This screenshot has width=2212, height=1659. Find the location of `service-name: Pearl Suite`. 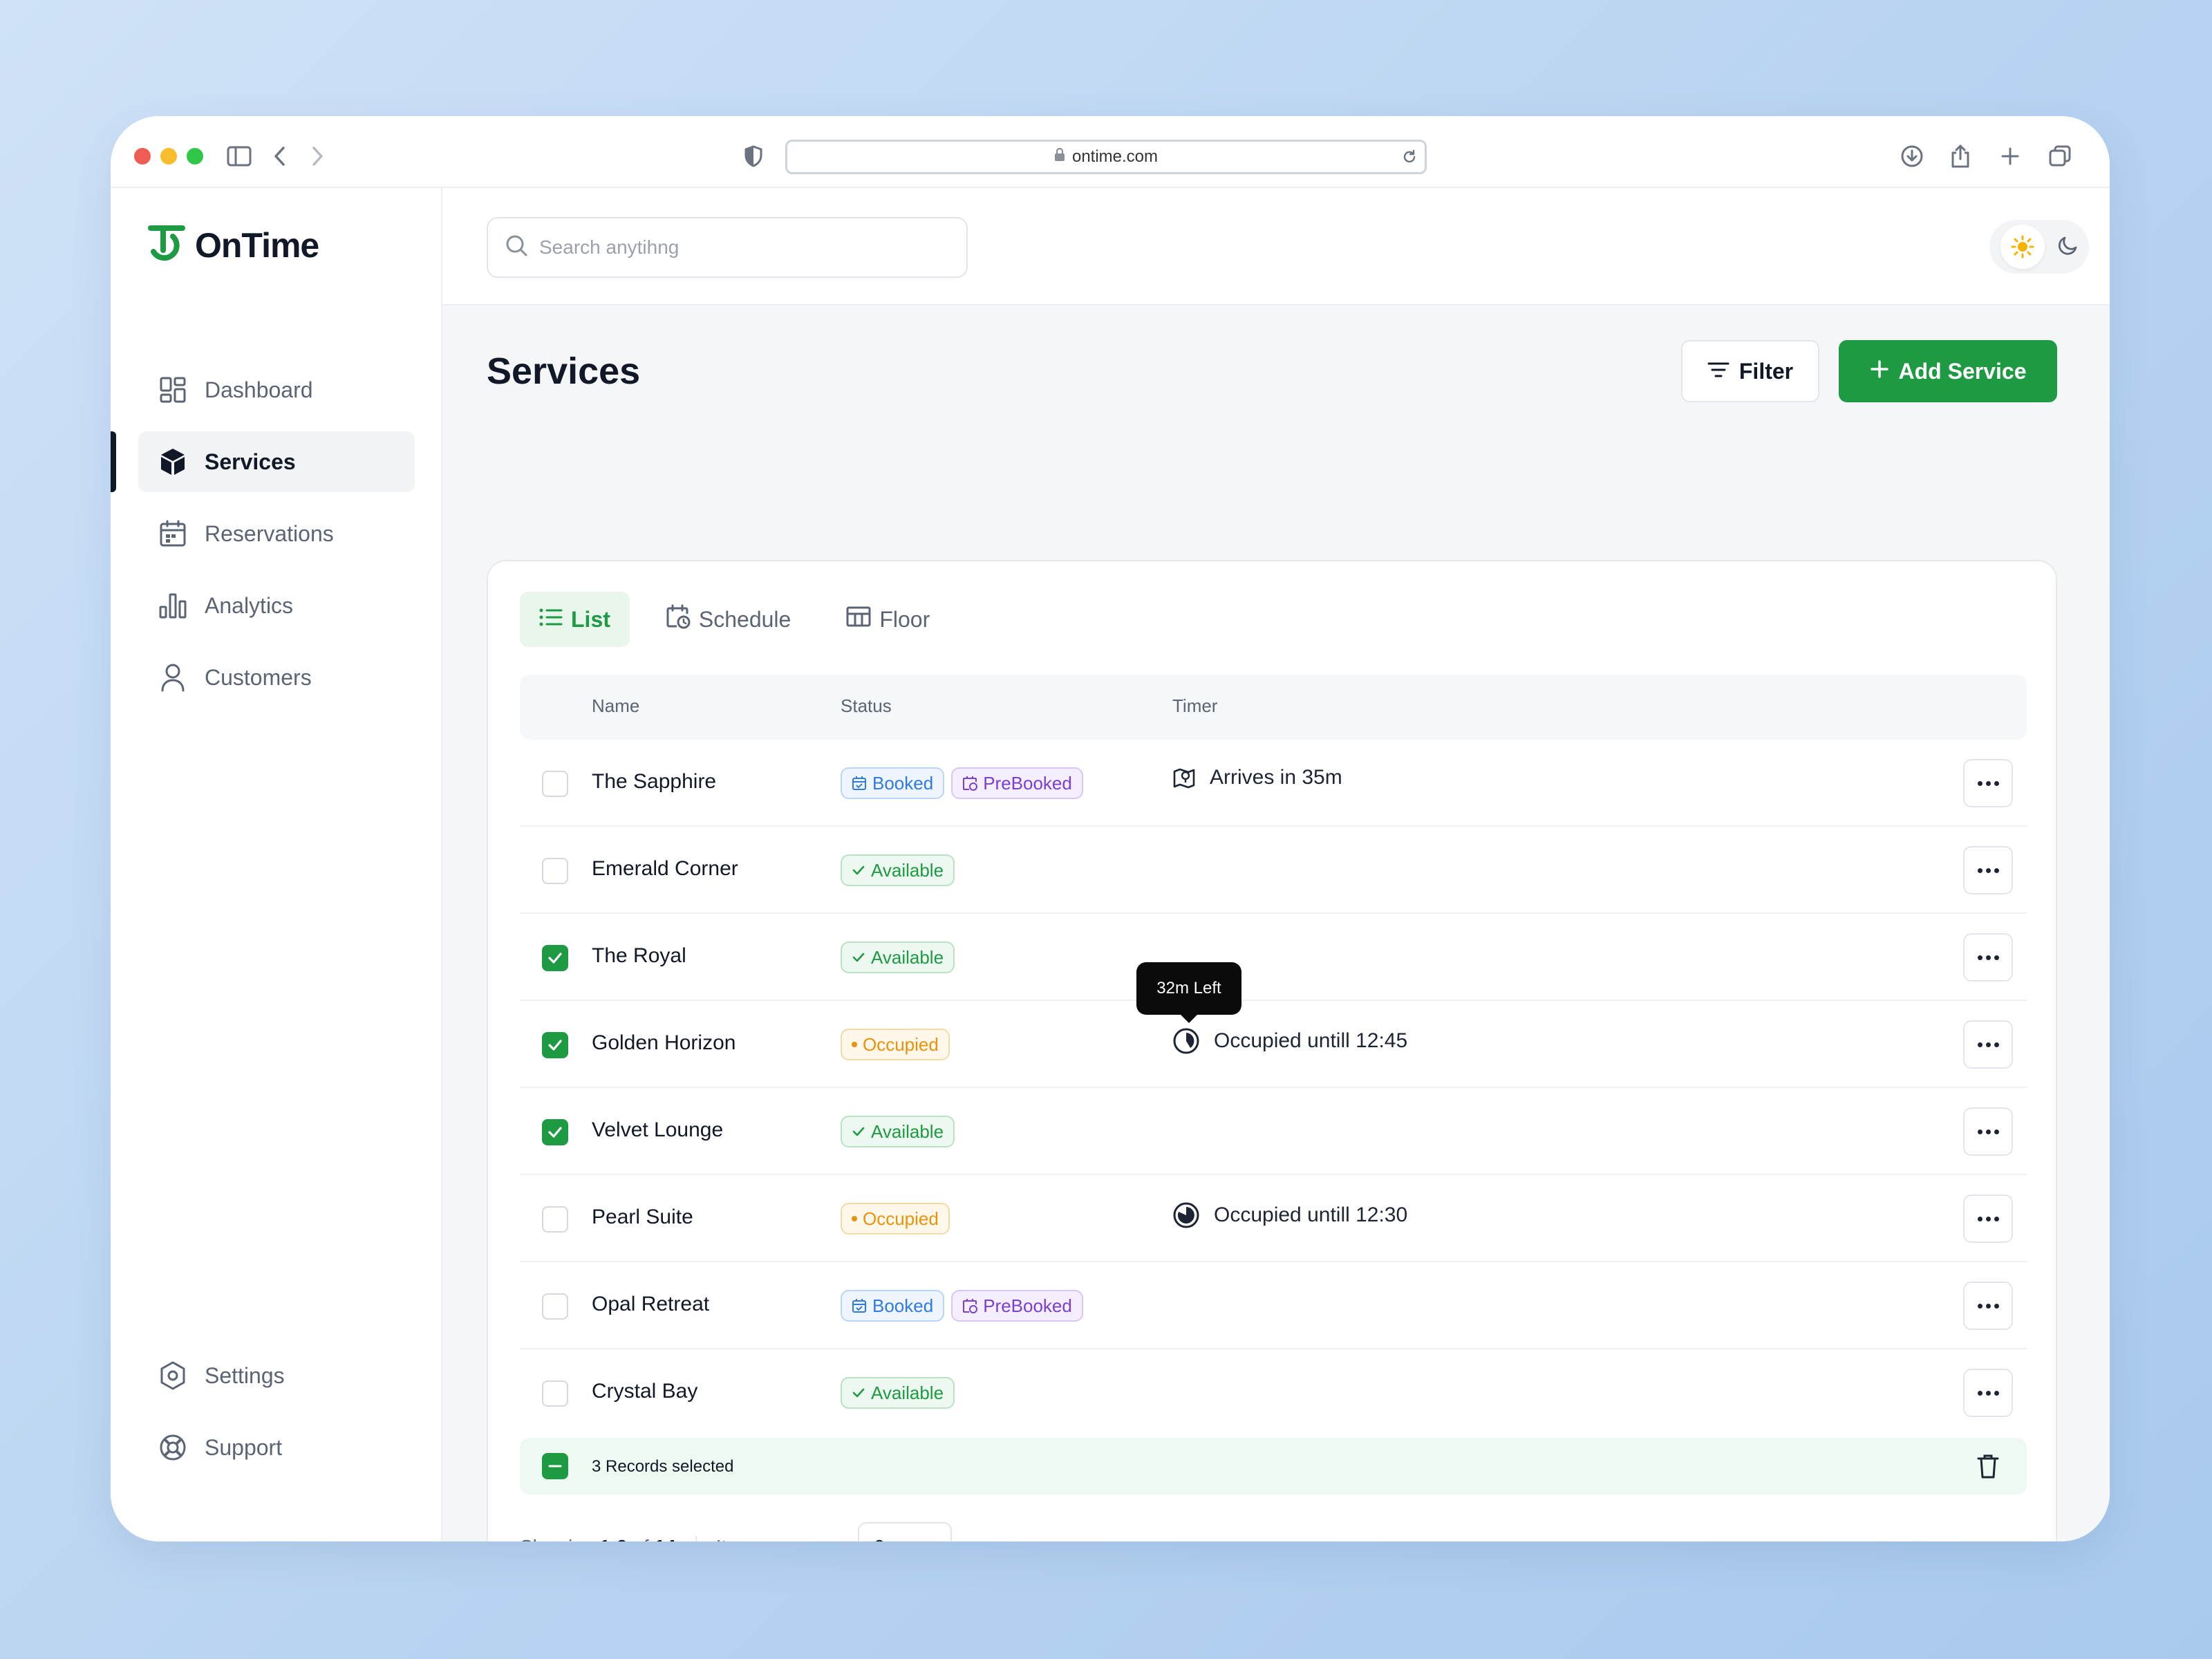

service-name: Pearl Suite is located at coordinates (643, 1217).